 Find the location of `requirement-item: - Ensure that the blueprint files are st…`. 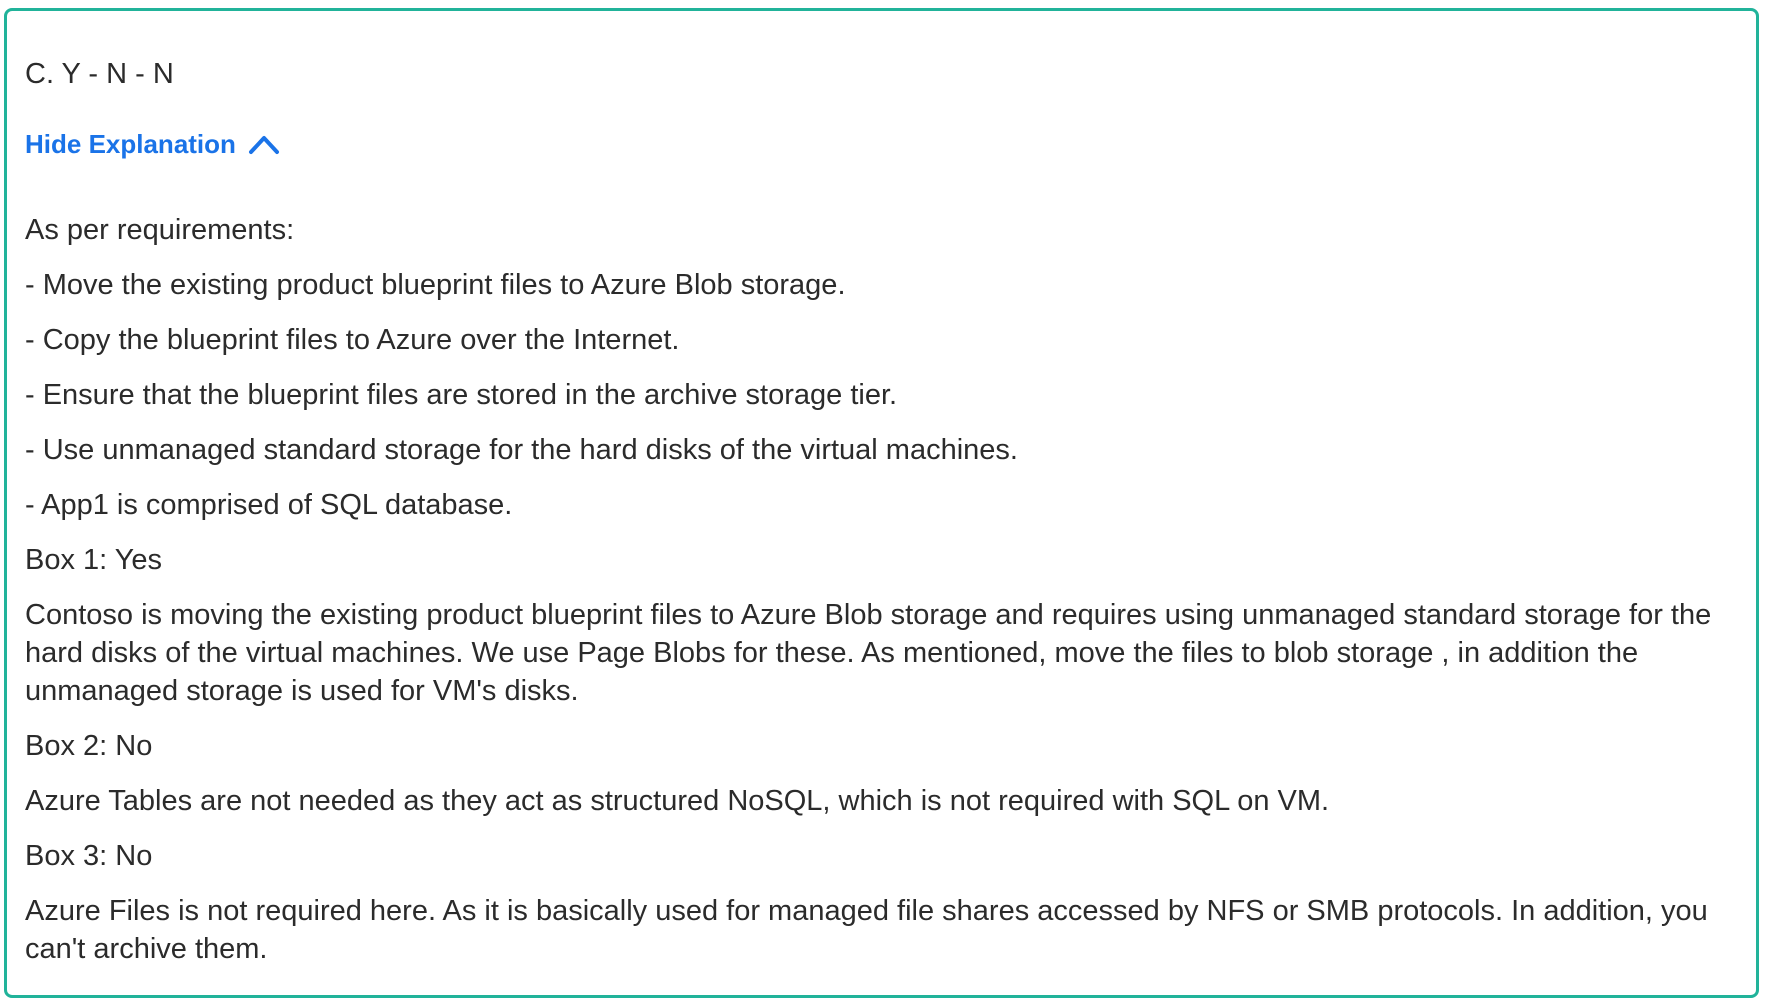

requirement-item: - Ensure that the blueprint files are st… is located at coordinates (461, 395).